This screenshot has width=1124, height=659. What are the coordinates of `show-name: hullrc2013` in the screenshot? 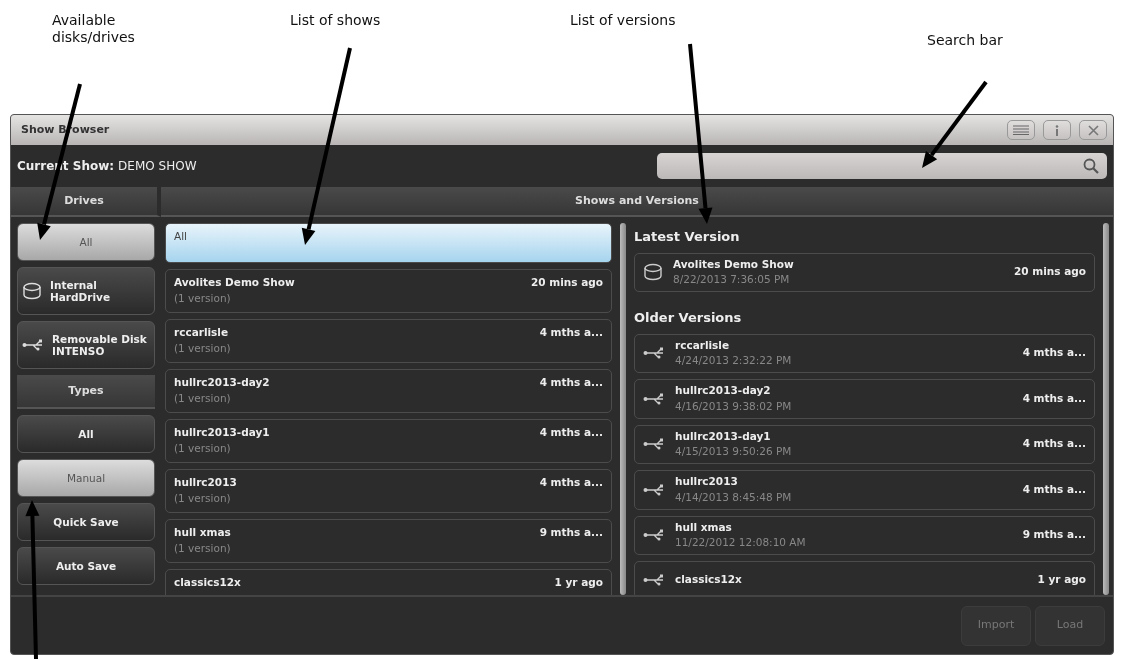 It's located at (205, 482).